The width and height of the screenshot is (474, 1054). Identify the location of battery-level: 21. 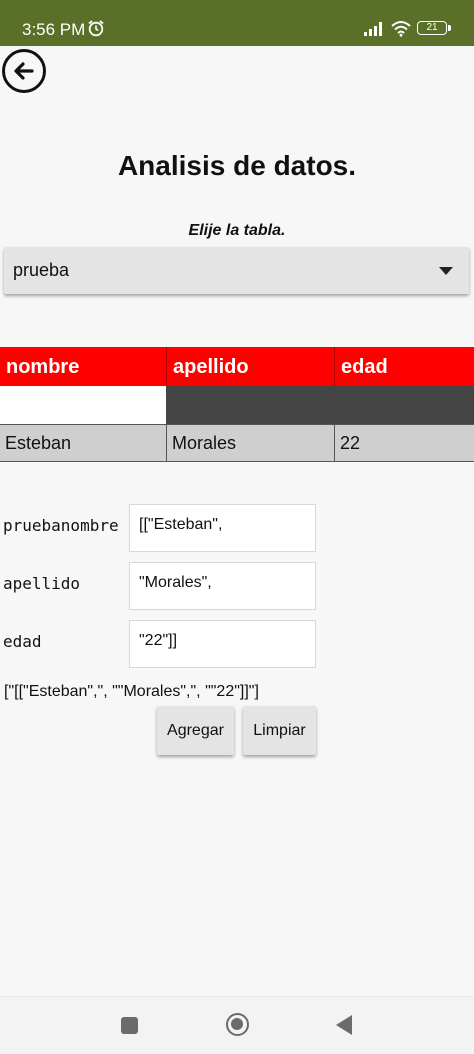
(432, 27).